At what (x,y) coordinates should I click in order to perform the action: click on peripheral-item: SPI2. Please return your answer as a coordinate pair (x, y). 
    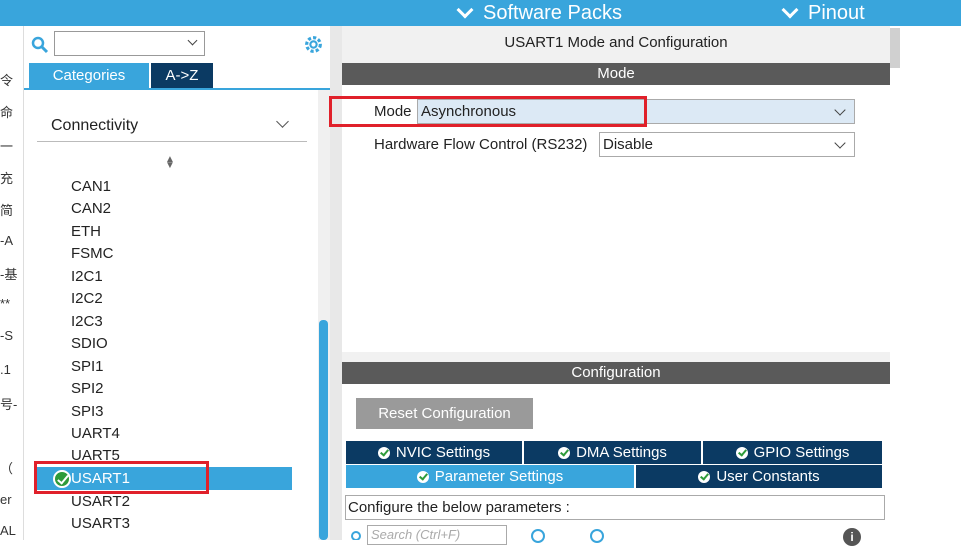
    Looking at the image, I should click on (87, 389).